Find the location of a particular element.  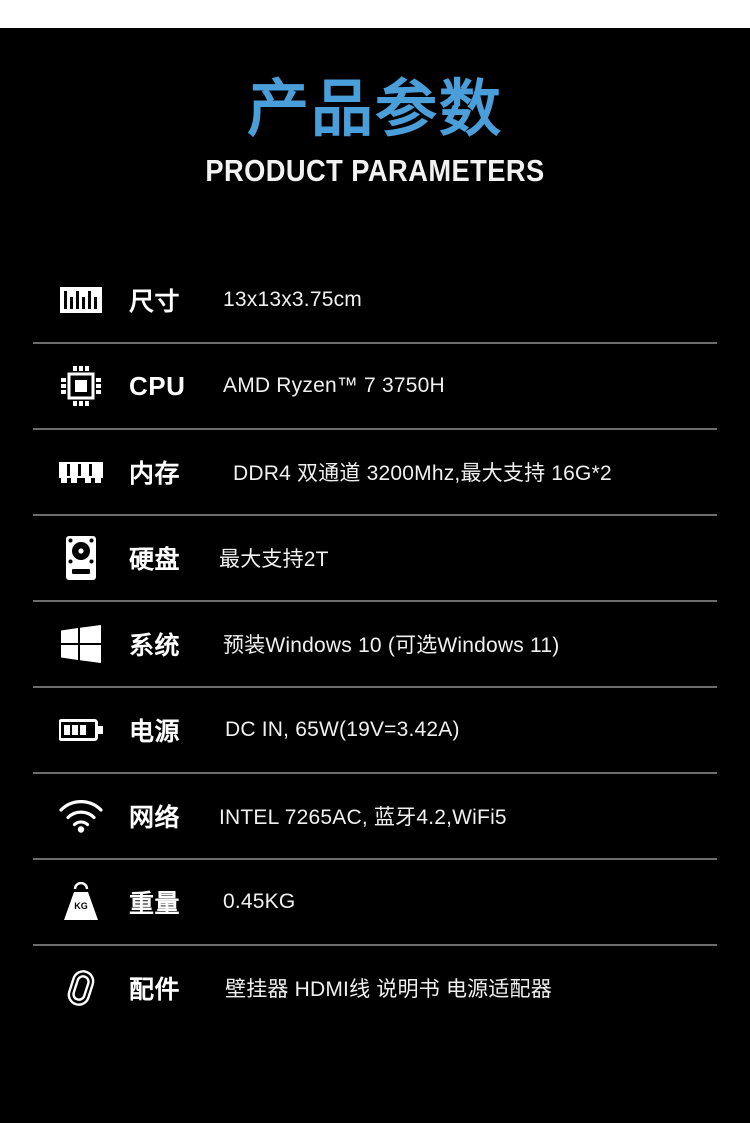

spec-value: 最大支持2T is located at coordinates (274, 559).